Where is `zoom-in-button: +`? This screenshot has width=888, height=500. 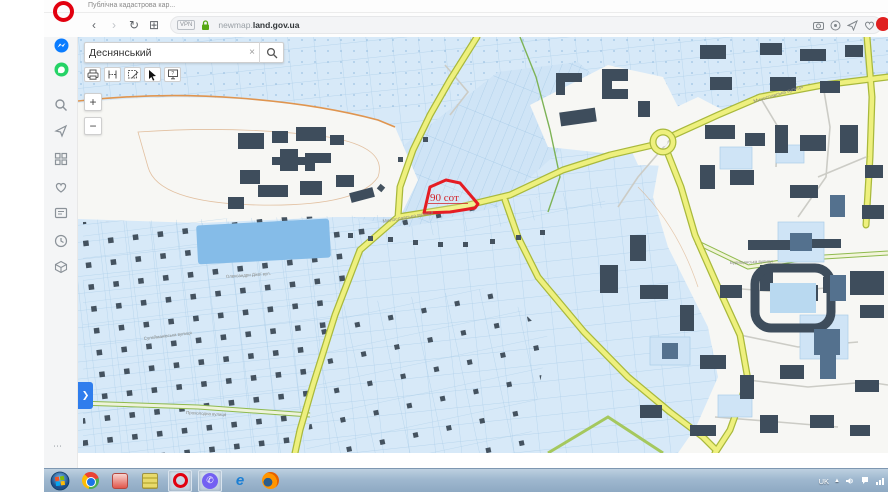
zoom-in-button: + is located at coordinates (93, 102).